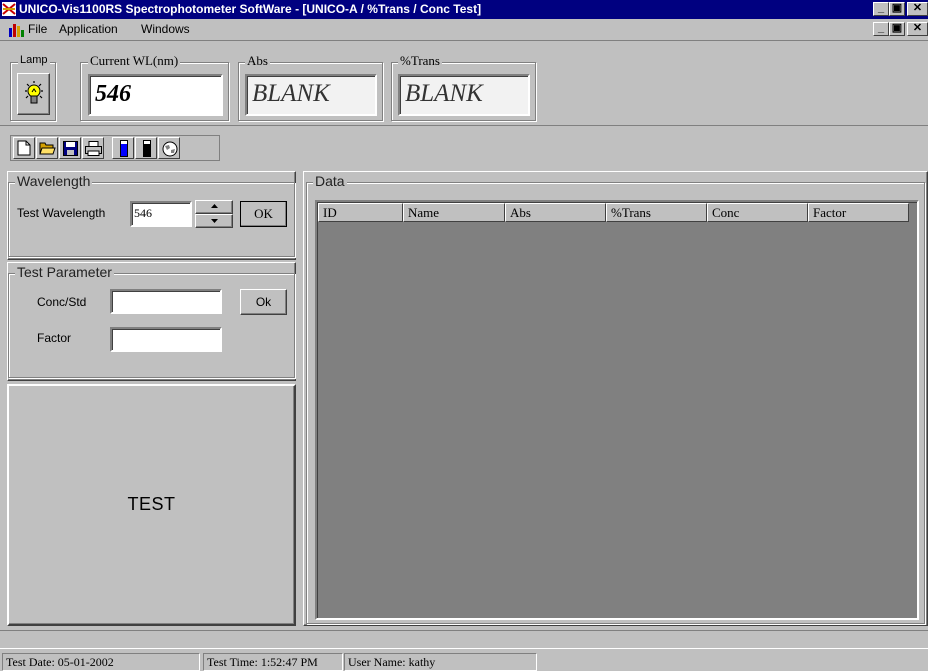 This screenshot has width=928, height=671. What do you see at coordinates (897, 9) in the screenshot?
I see `restore-button: ▣` at bounding box center [897, 9].